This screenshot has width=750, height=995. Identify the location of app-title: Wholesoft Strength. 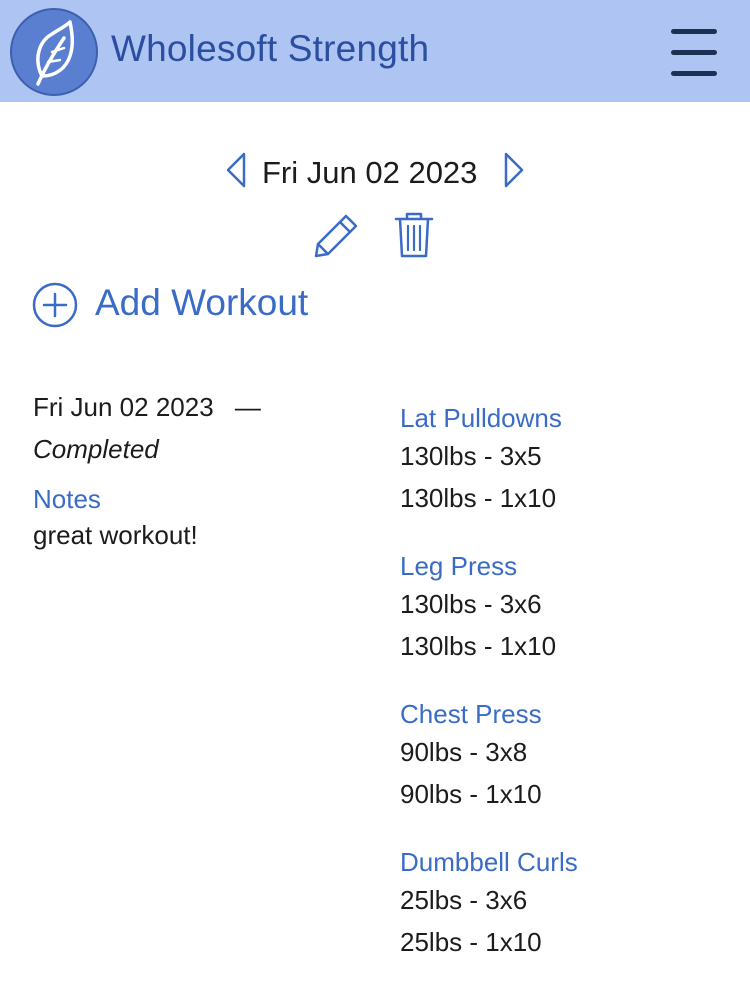
(270, 48).